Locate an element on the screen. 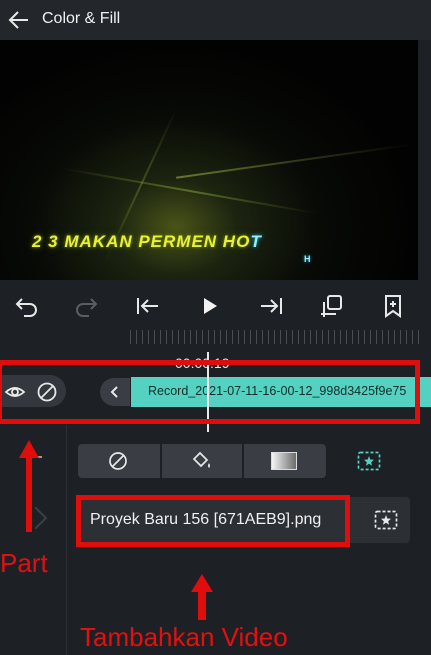  annotation-part-label: Part is located at coordinates (24, 563).